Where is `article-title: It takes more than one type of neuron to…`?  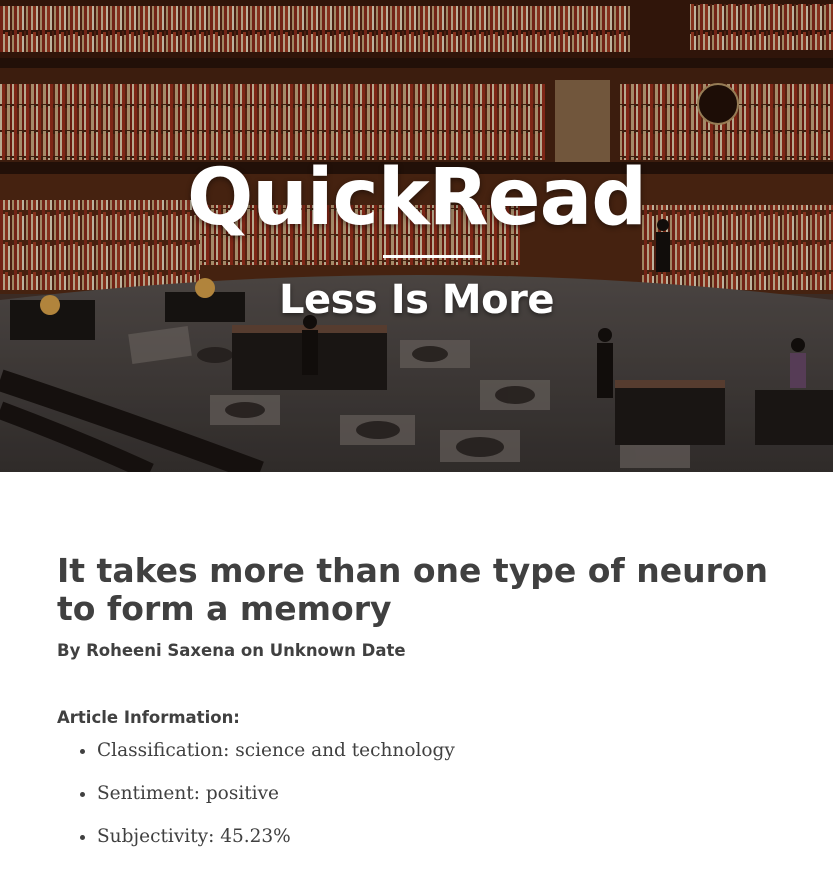 article-title: It takes more than one type of neuron to… is located at coordinates (413, 589).